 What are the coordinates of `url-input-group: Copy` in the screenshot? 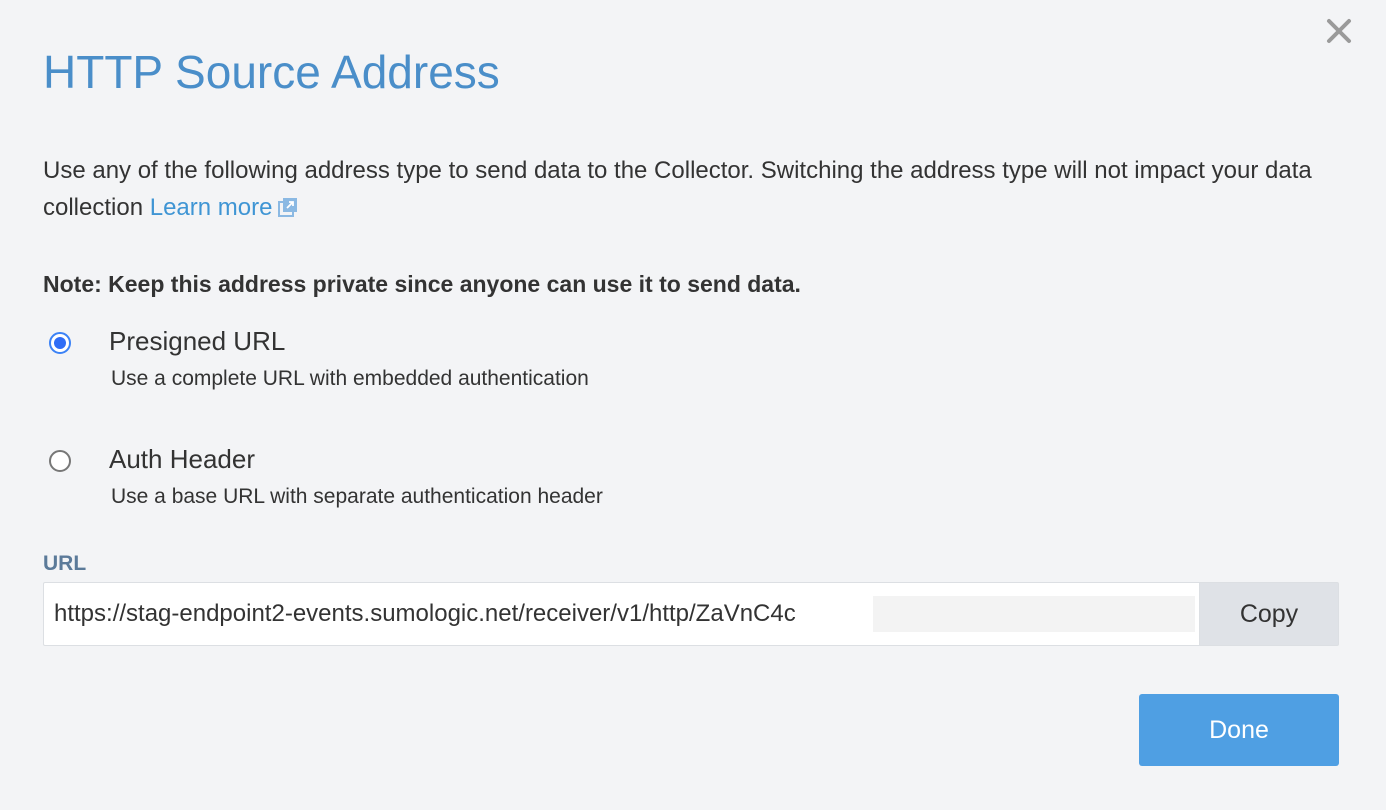 It's located at (691, 614).